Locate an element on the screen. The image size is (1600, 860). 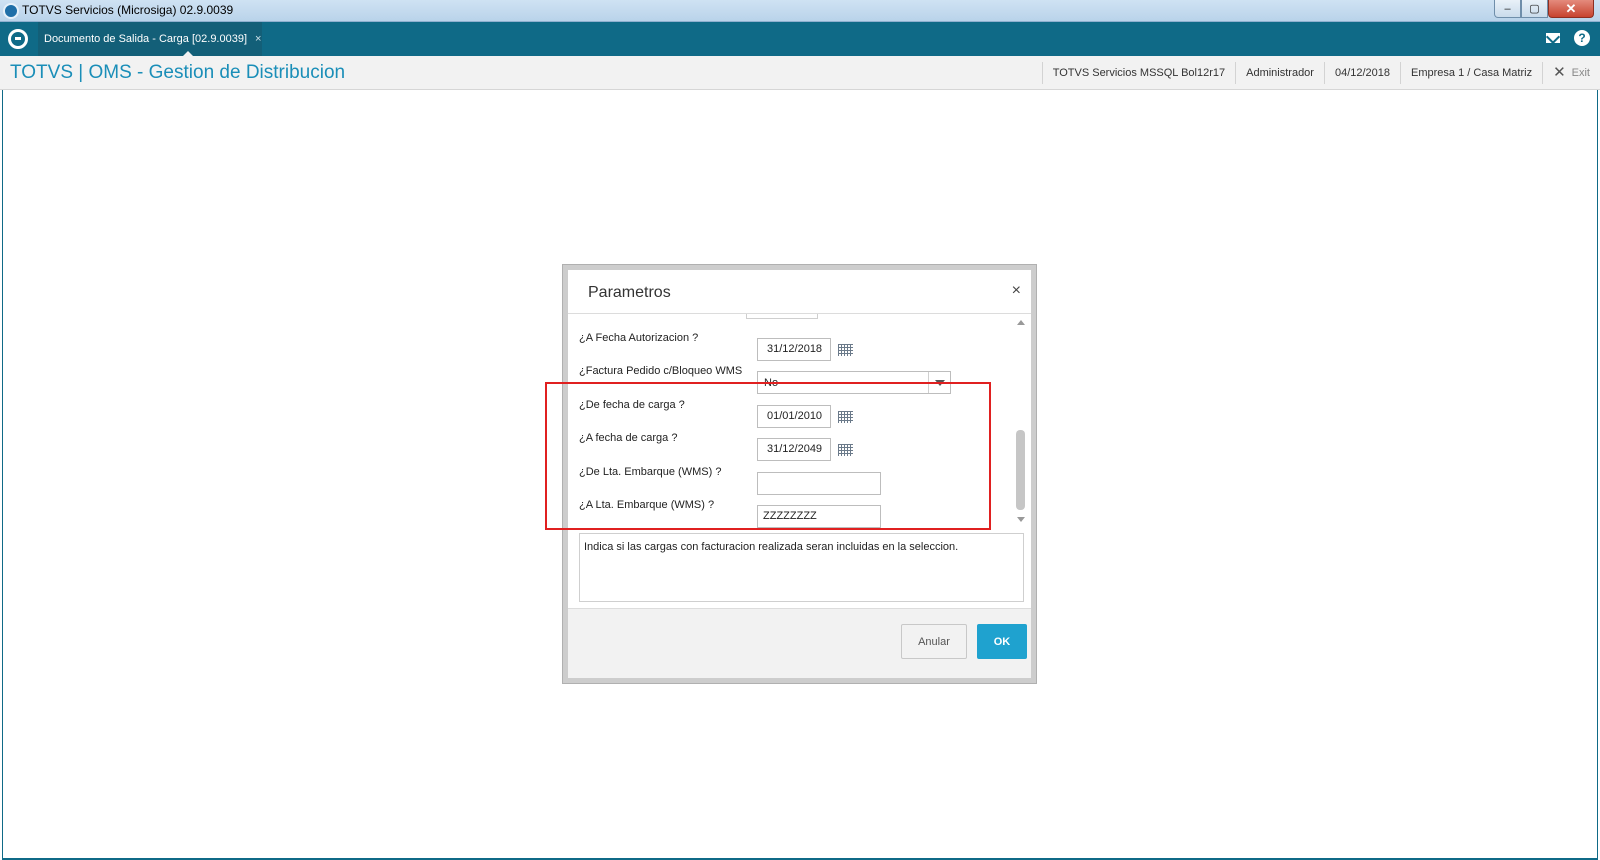
company-info: Empresa 1 / Casa Matriz is located at coordinates (1471, 73).